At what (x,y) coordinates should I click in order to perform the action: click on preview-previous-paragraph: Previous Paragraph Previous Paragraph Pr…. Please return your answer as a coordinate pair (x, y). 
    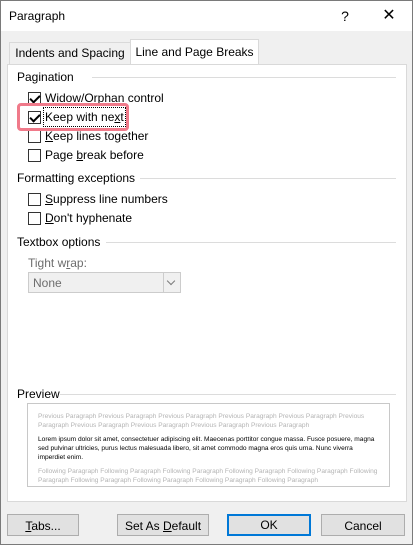
    Looking at the image, I should click on (201, 421).